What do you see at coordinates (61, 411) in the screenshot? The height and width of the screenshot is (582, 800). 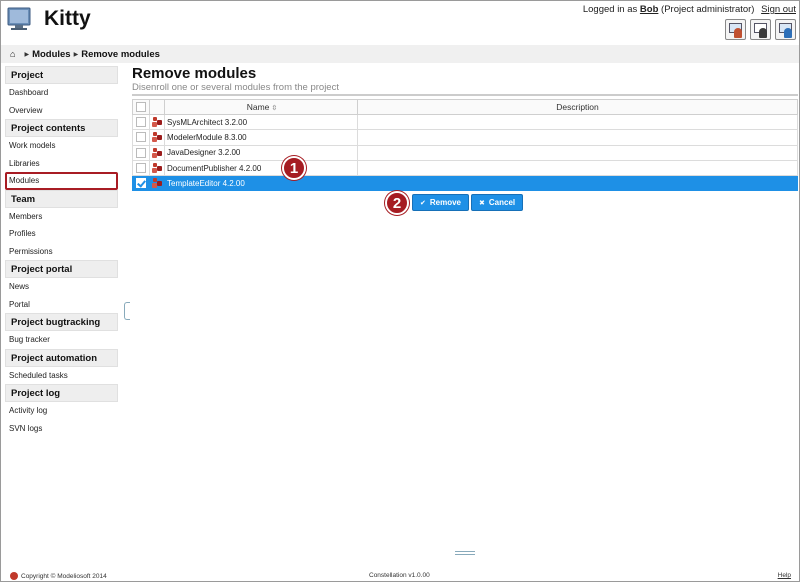 I see `sidebar-item-activity-log: Activity log` at bounding box center [61, 411].